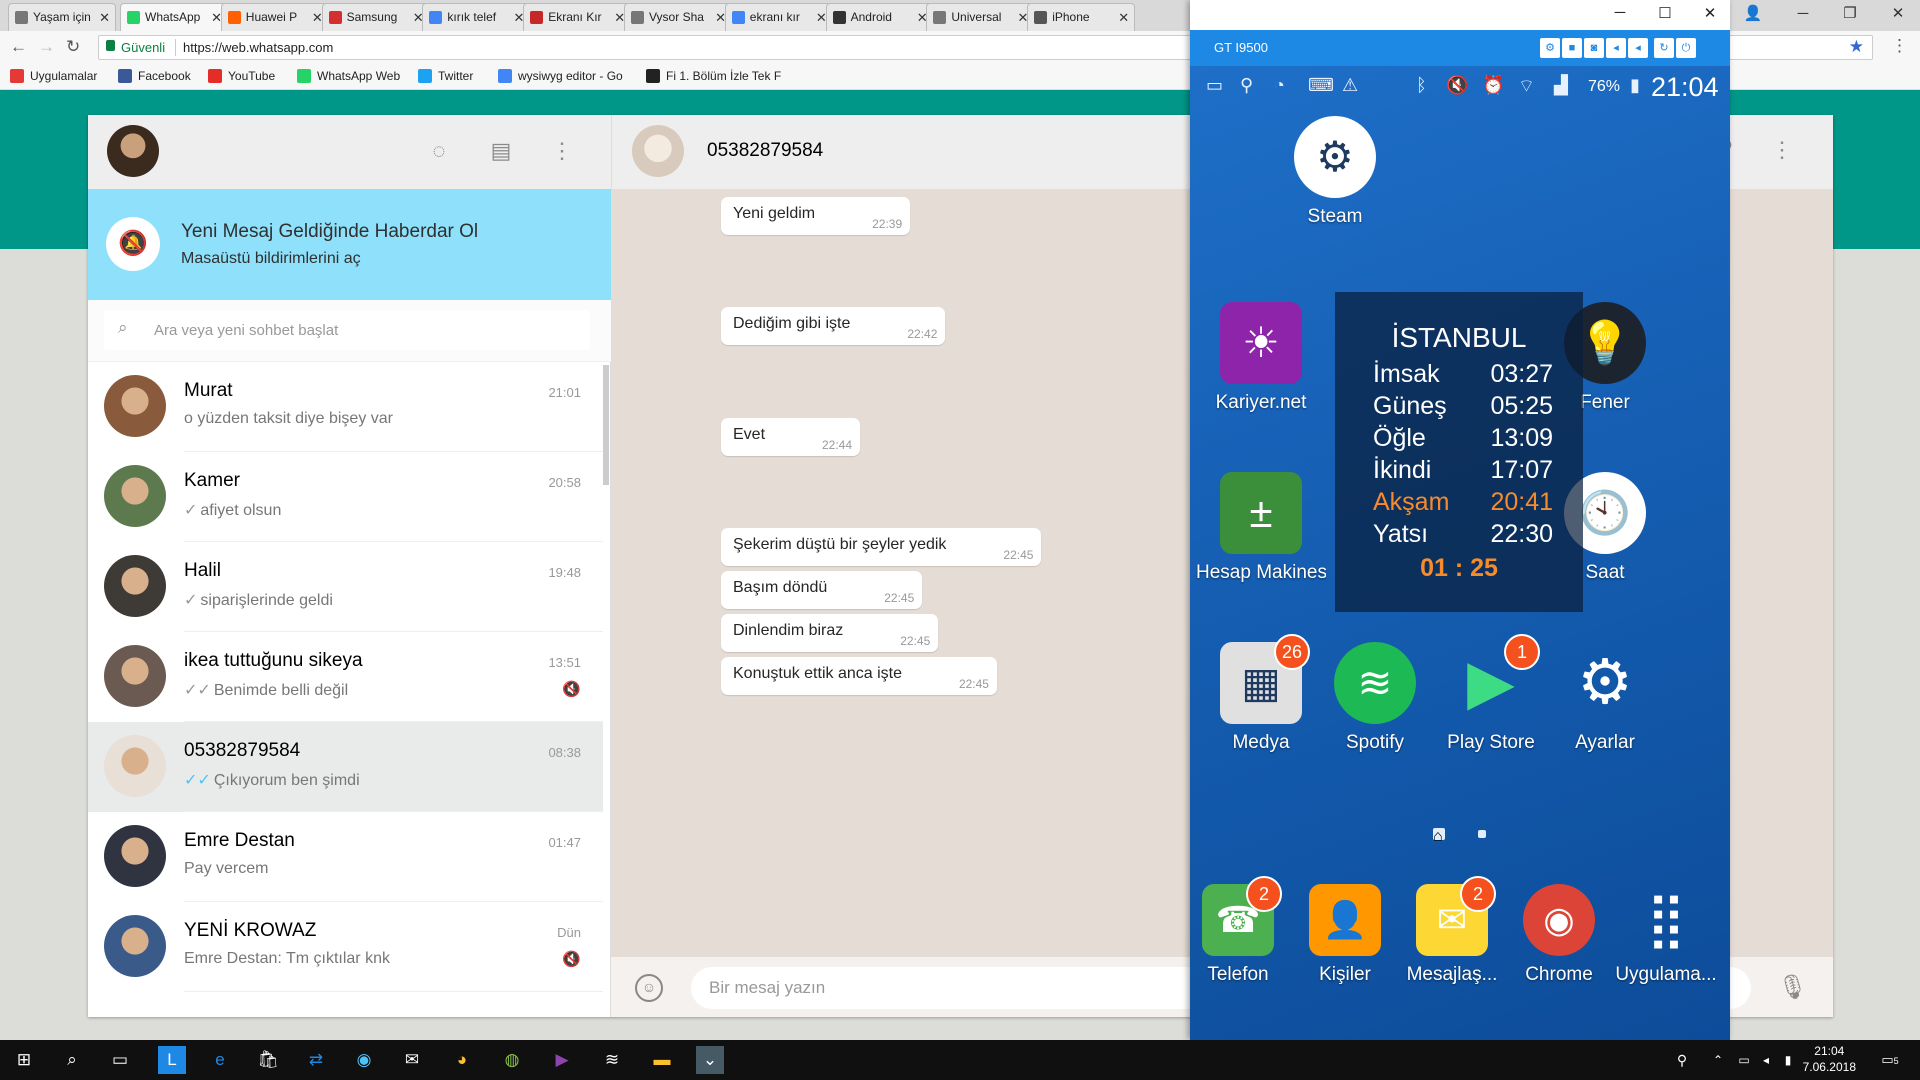  Describe the element at coordinates (462, 1060) in the screenshot. I see `chrome-taskbar-icon: ◕` at that location.